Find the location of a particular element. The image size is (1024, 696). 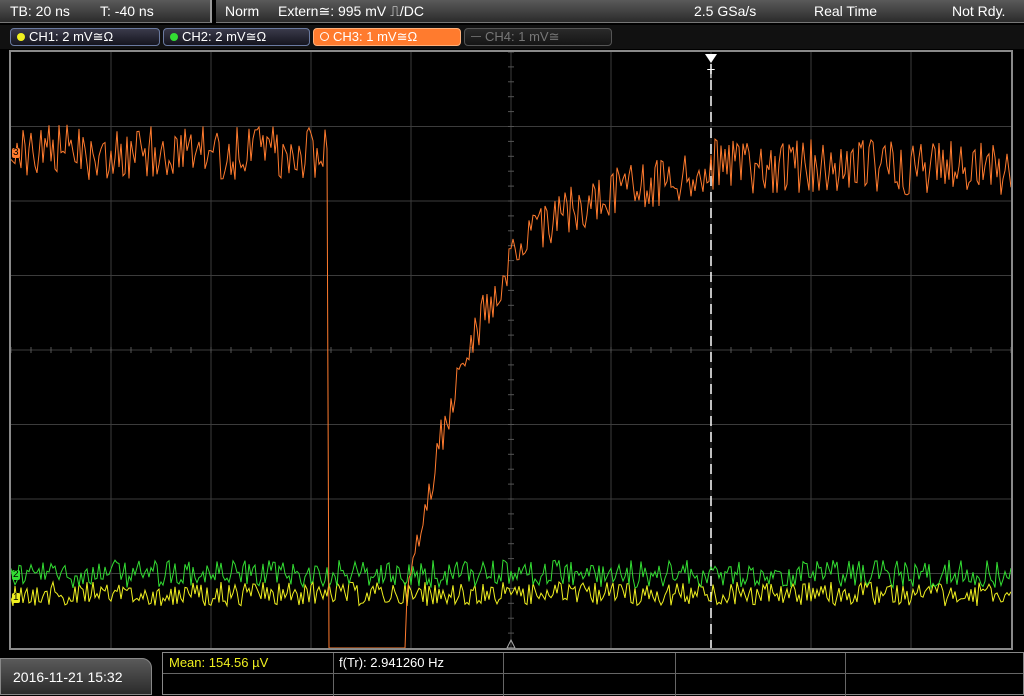

datetime-display: 2016-11-21 15:32 is located at coordinates (76, 676).